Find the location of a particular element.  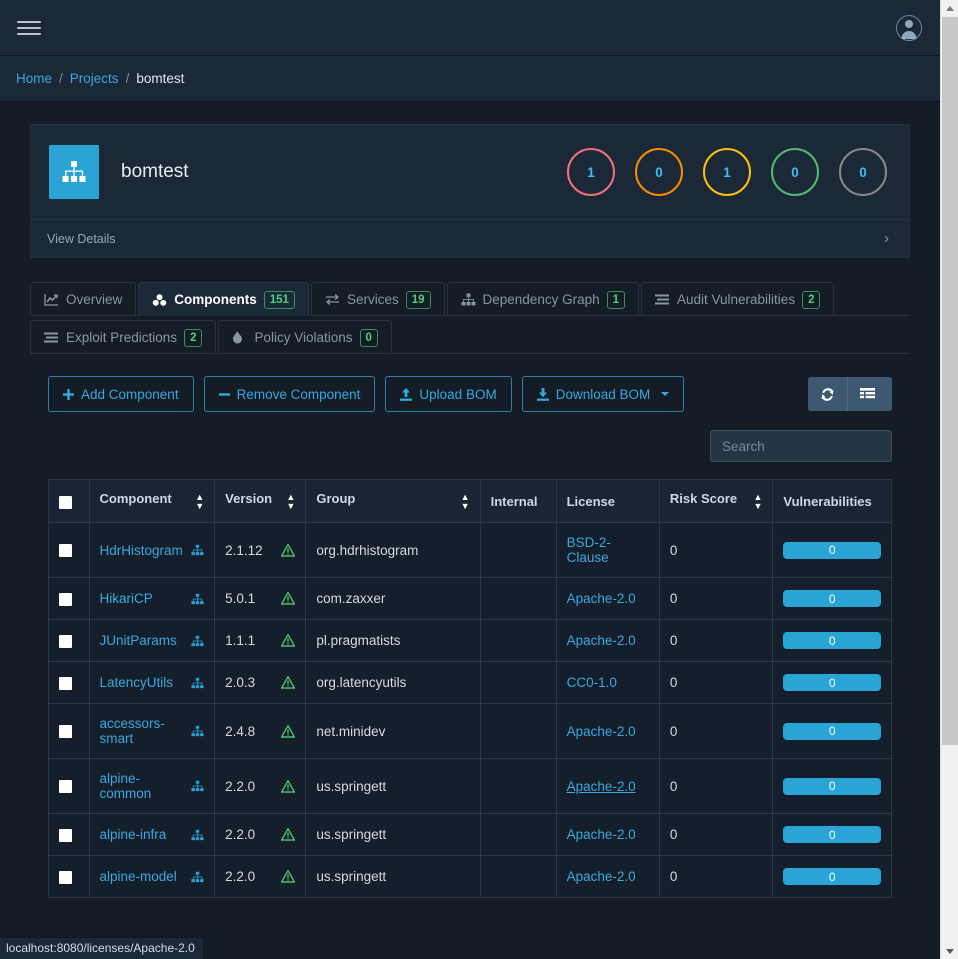

breadcrumb-home-link: Home is located at coordinates (34, 78).